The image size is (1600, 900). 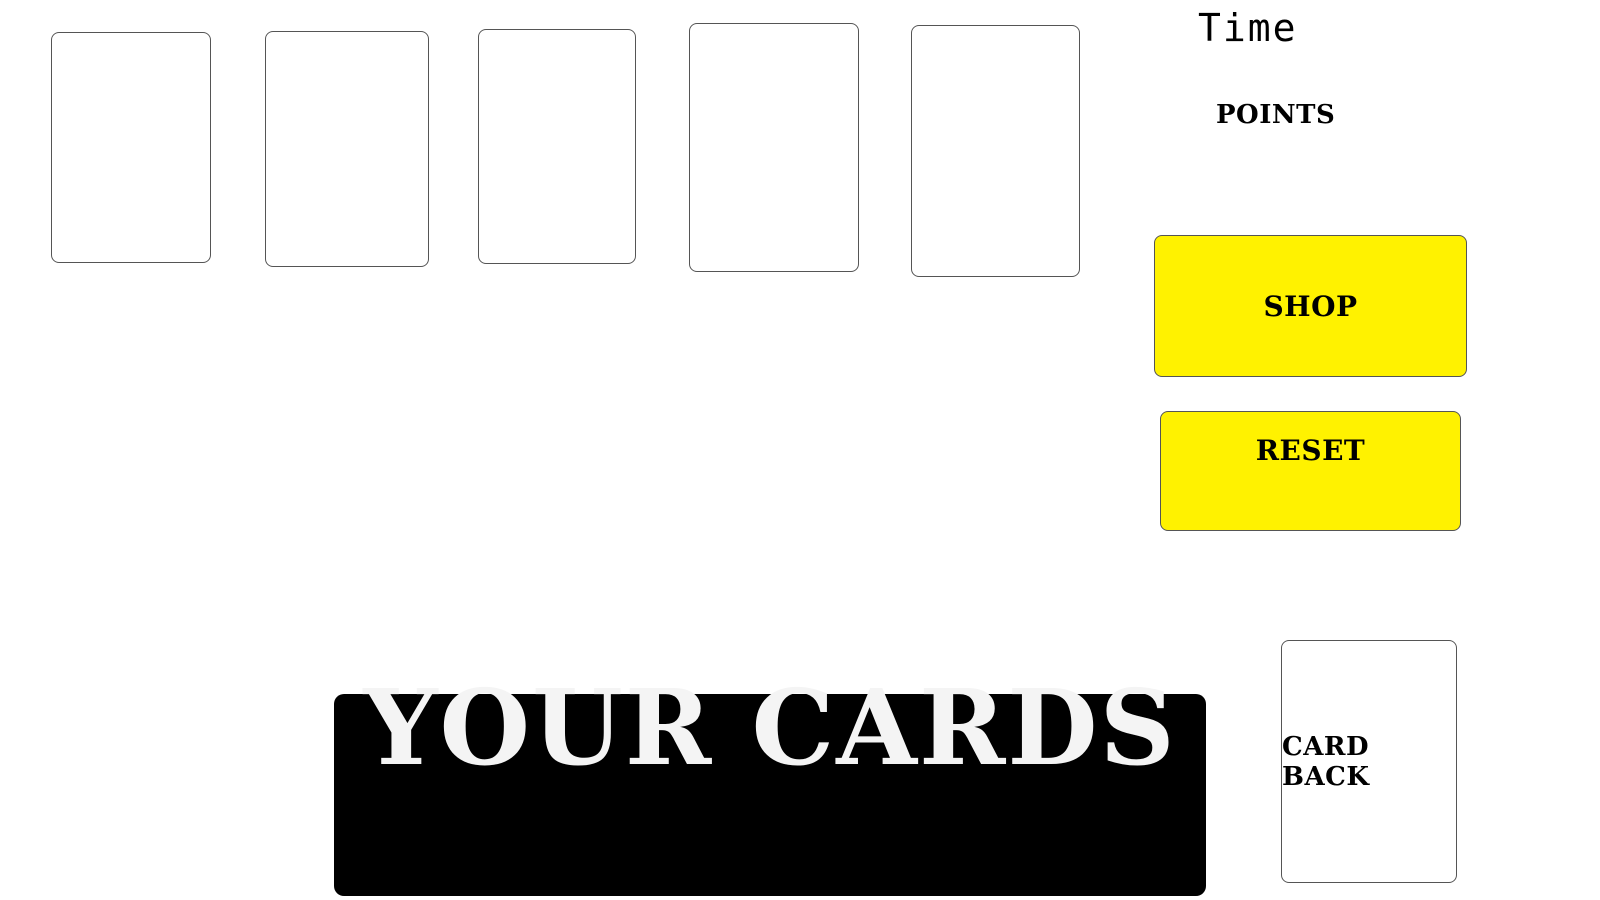 I want to click on time-label: Time, so click(x=1248, y=28).